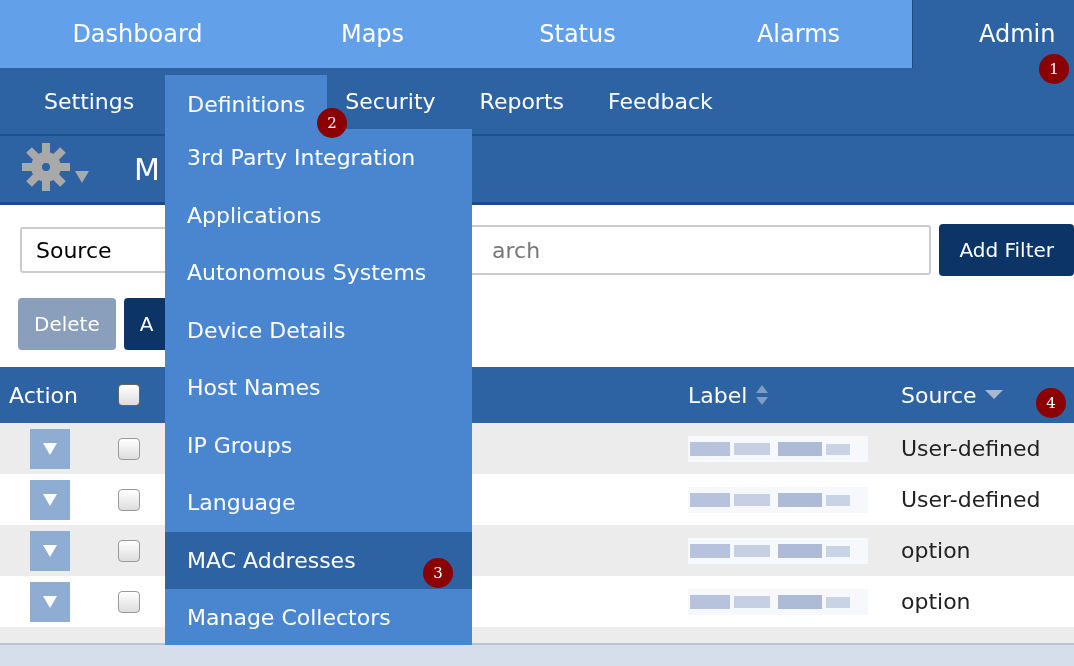 This screenshot has width=1074, height=666. What do you see at coordinates (43, 395) in the screenshot?
I see `column-header: Action` at bounding box center [43, 395].